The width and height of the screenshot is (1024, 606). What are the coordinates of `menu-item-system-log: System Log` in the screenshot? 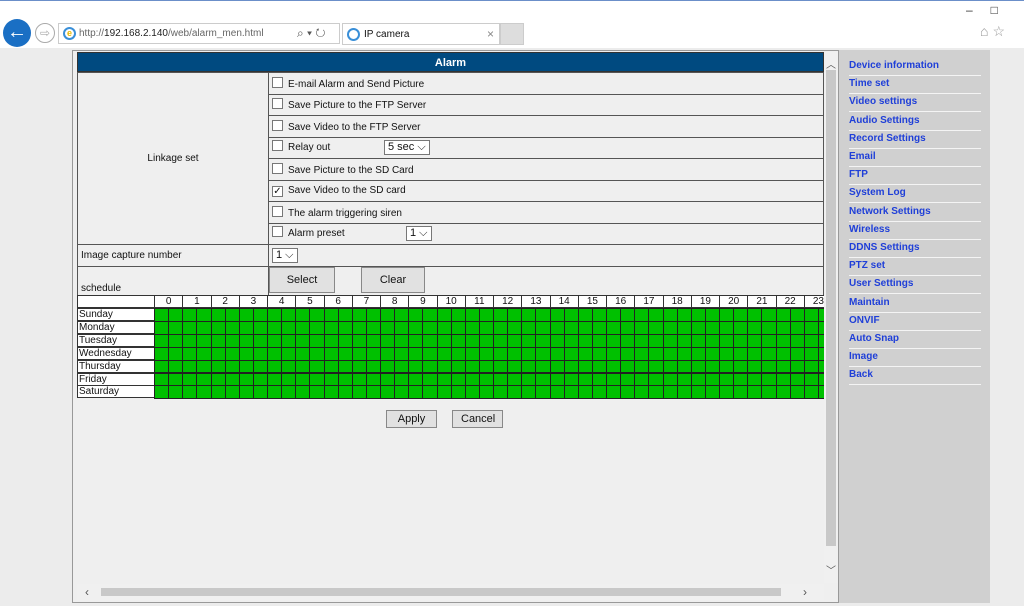 It's located at (915, 194).